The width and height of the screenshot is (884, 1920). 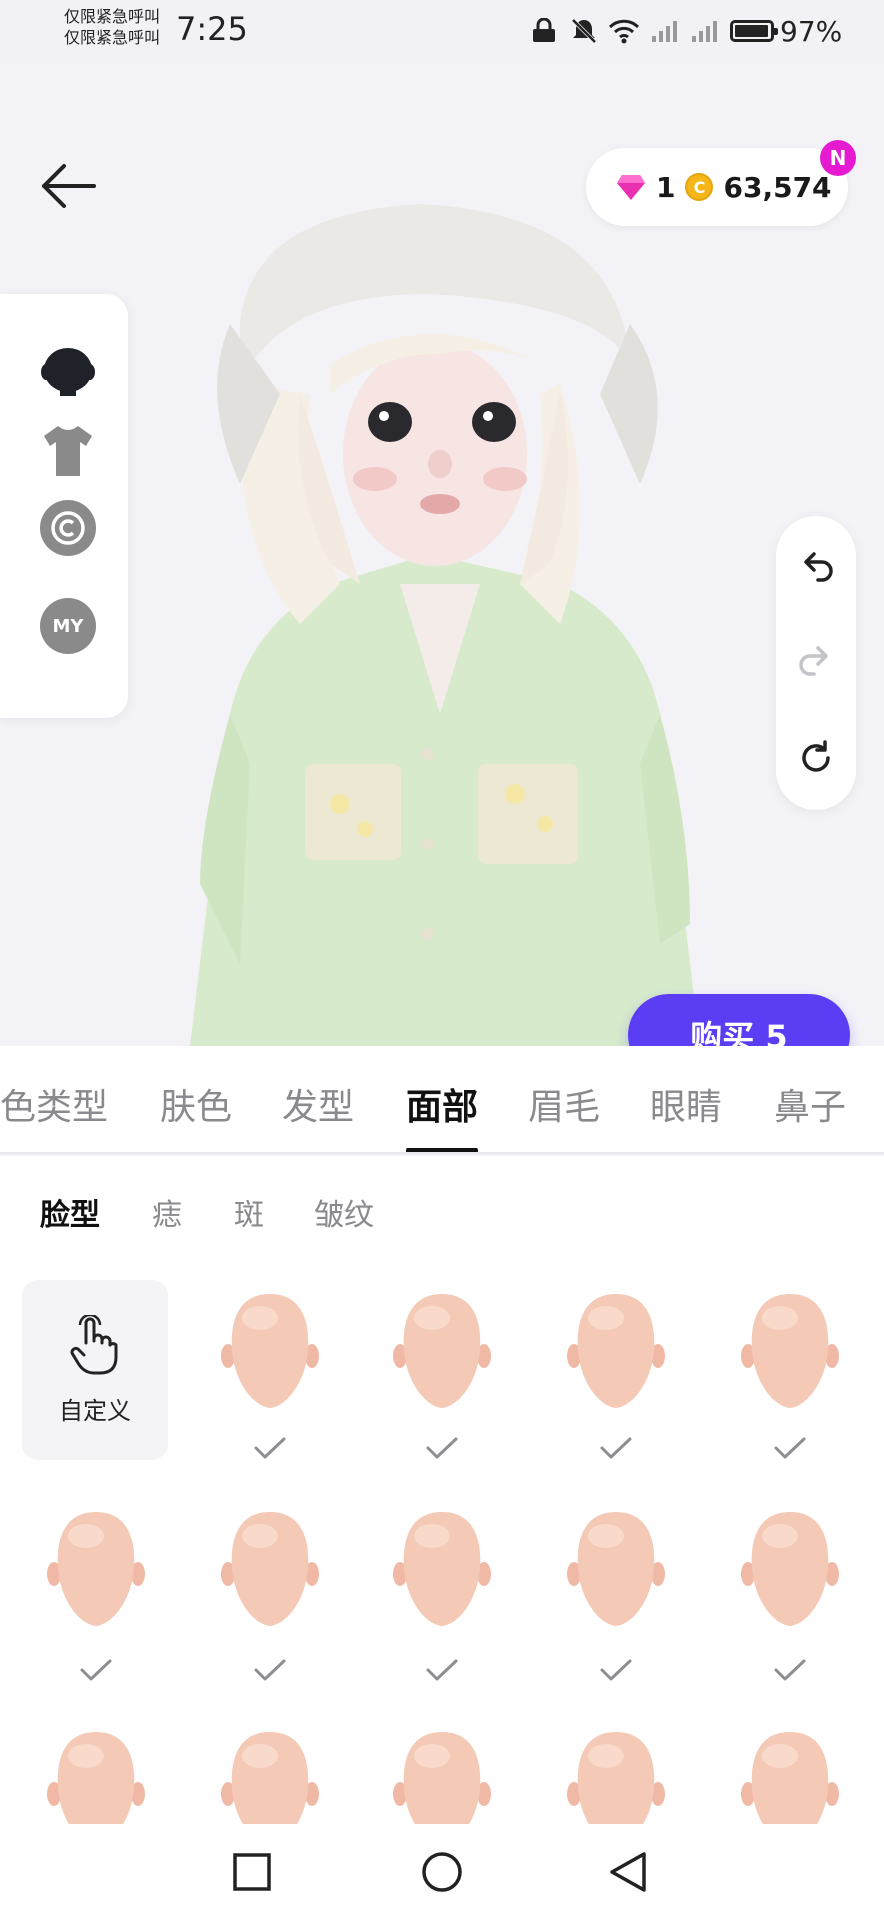 I want to click on status-bar: 仅限紧急呼叫 仅限紧急呼叫 7:25 97%, so click(x=442, y=32).